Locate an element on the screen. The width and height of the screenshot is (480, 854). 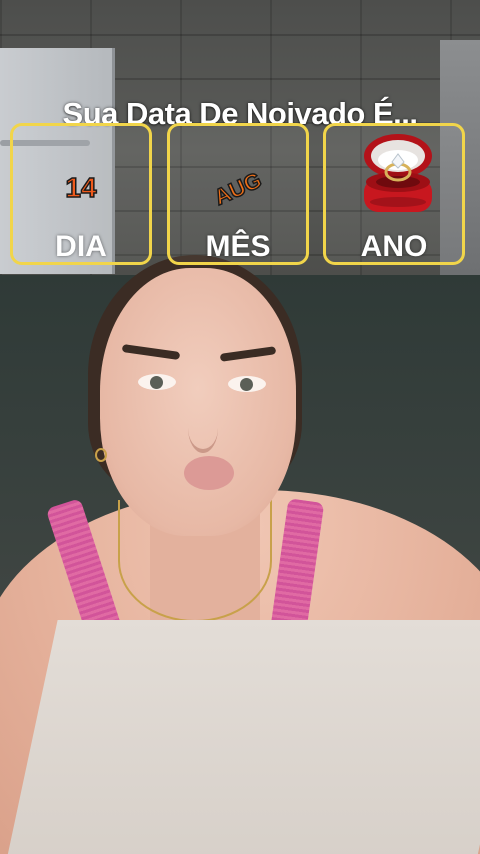
eyebrow-left is located at coordinates (151, 352).